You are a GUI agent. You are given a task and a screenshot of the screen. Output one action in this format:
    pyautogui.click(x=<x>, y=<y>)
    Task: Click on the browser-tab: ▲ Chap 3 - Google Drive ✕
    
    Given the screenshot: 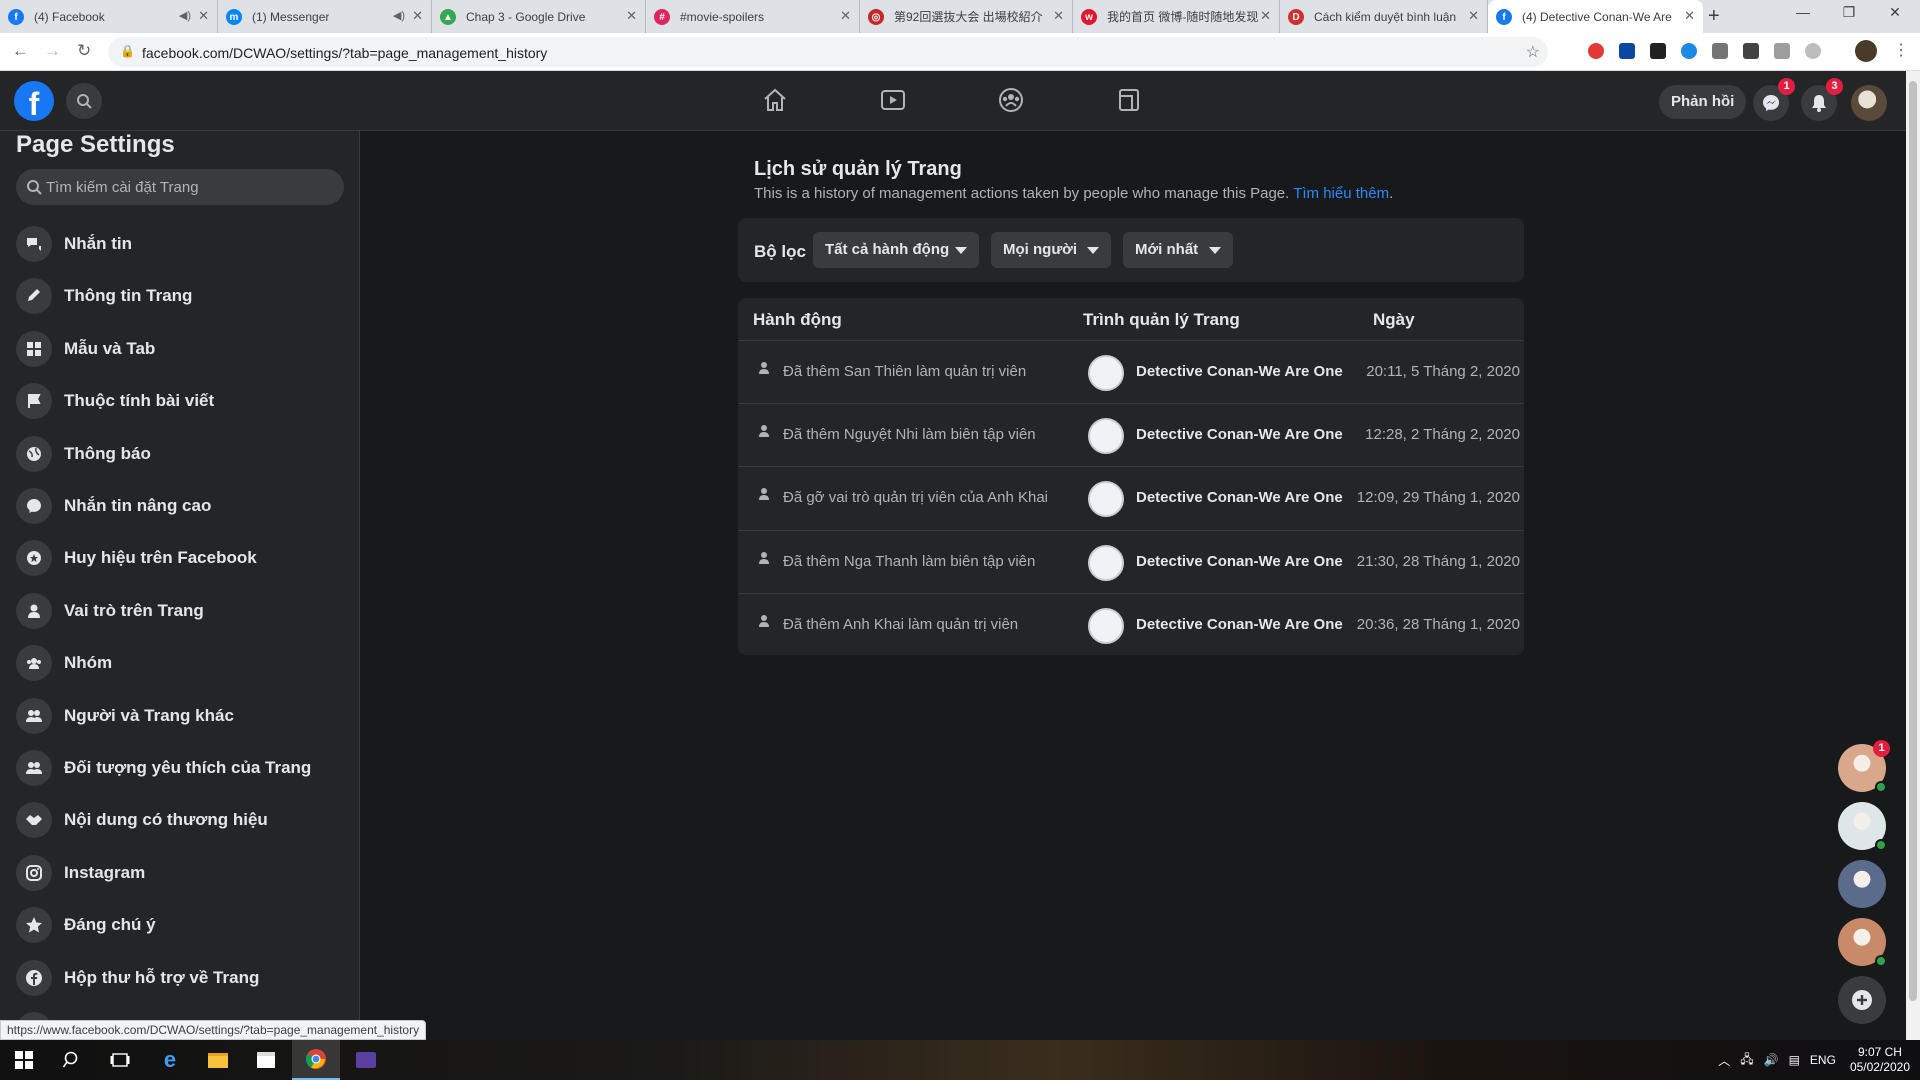 What is the action you would take?
    pyautogui.click(x=539, y=16)
    